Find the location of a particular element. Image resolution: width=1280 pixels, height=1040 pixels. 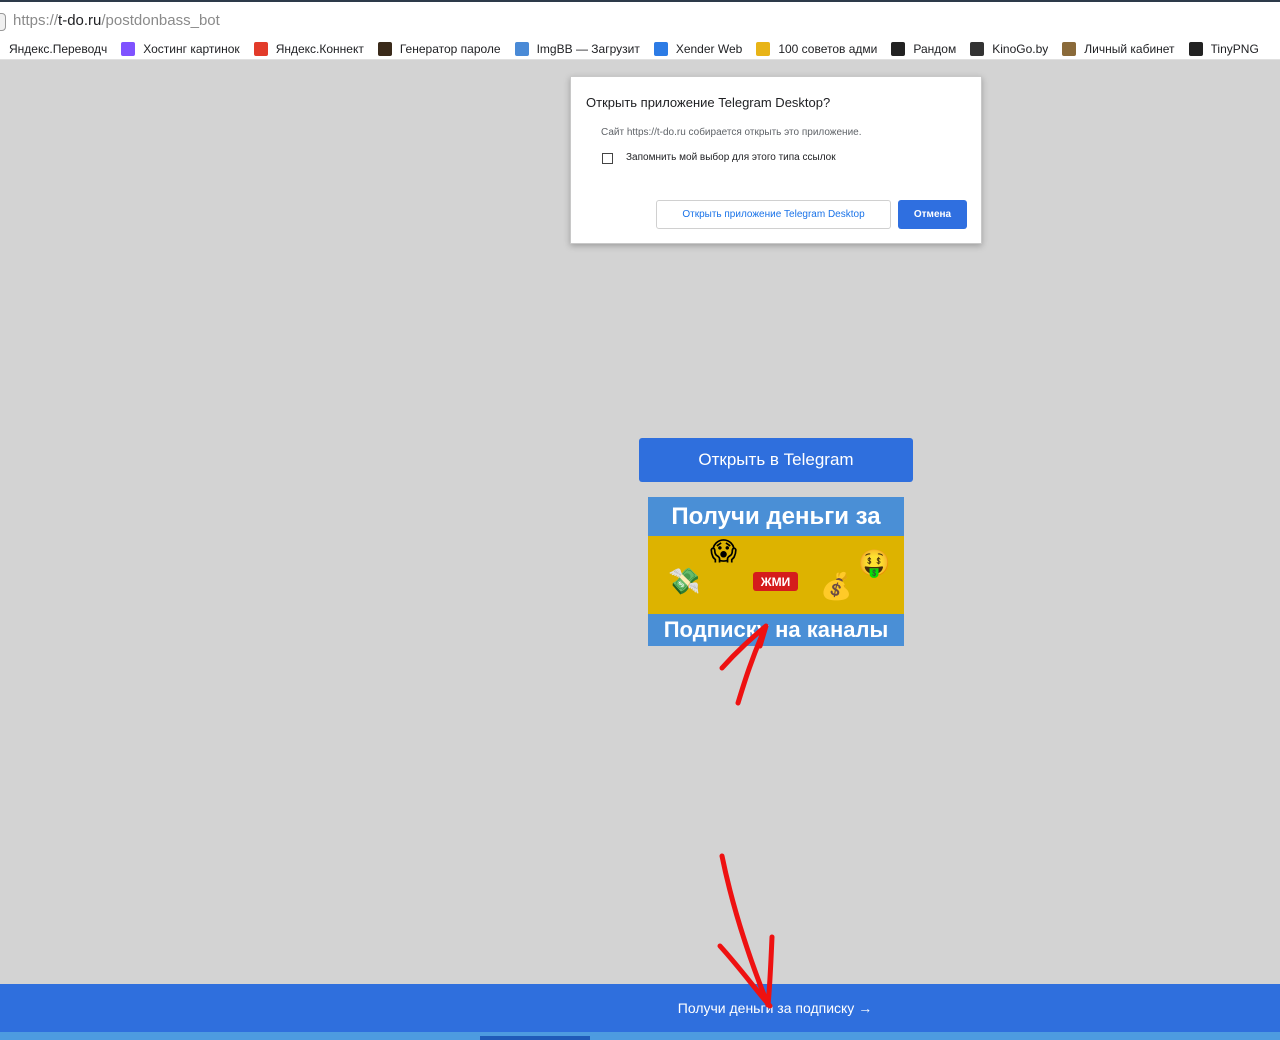

open-in-telegram-button: Открыть в Telegram is located at coordinates (776, 460).